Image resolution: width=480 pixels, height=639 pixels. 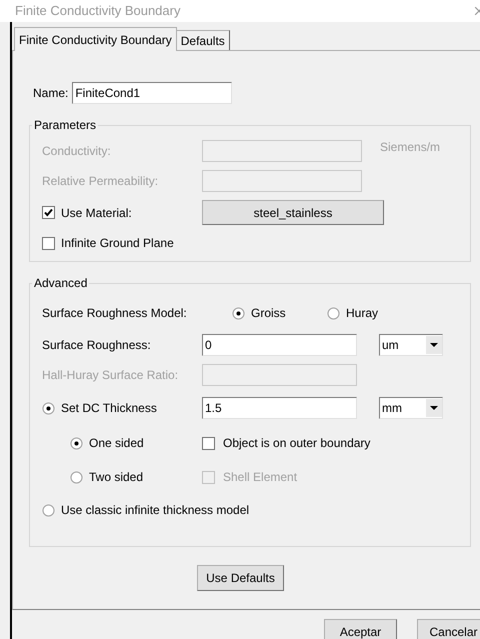 What do you see at coordinates (60, 283) in the screenshot?
I see `group-title: Advanced` at bounding box center [60, 283].